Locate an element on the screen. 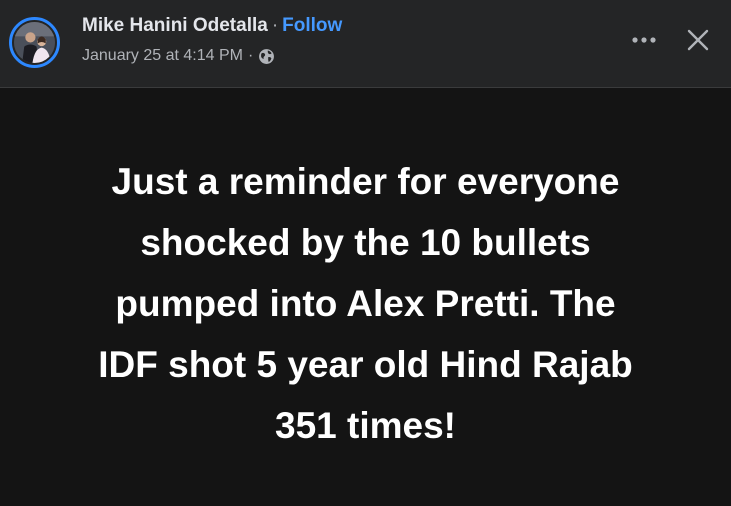 Image resolution: width=731 pixels, height=506 pixels. post-timestamp: January 25 at 4:14 PM is located at coordinates (162, 56).